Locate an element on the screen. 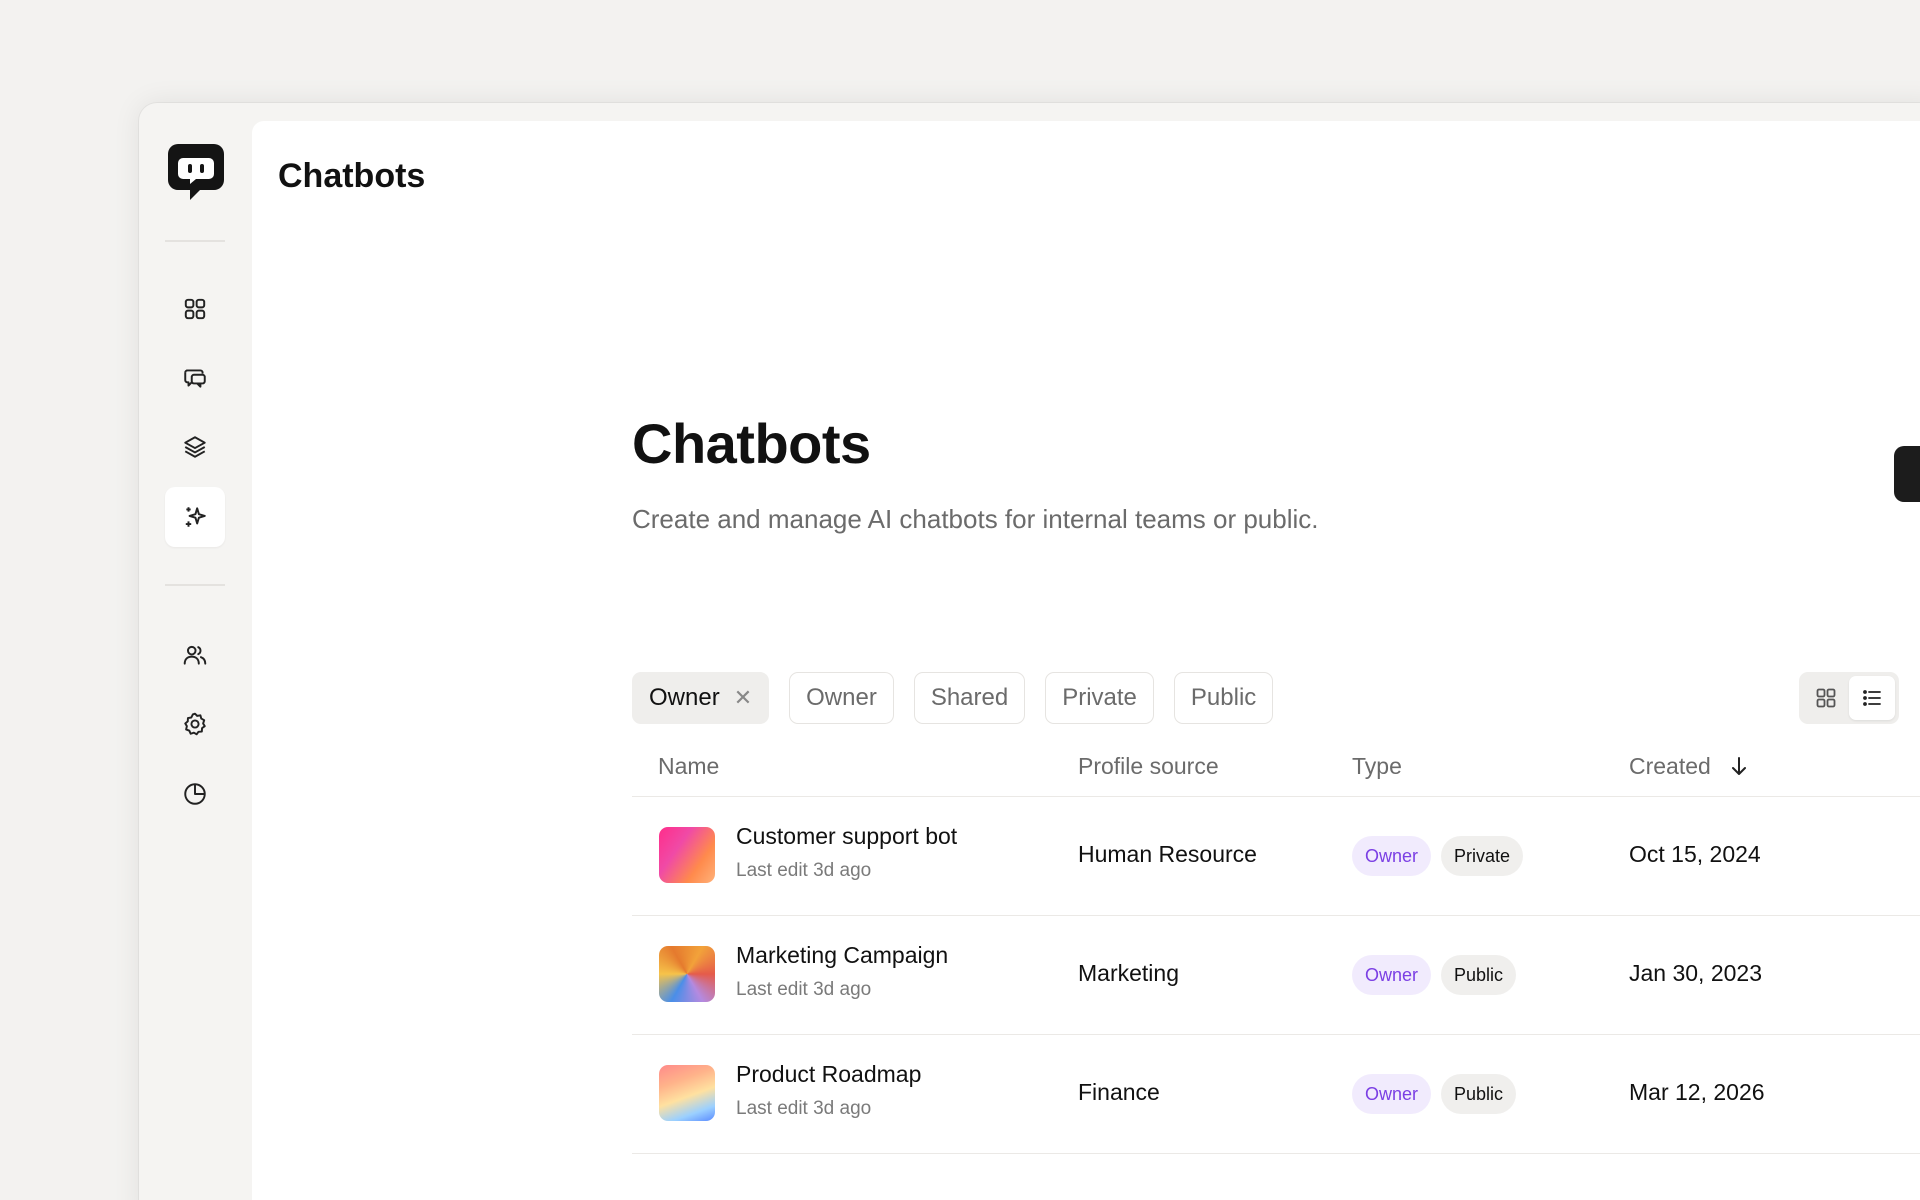 This screenshot has height=1200, width=1920. column-header-name: Name is located at coordinates (688, 766).